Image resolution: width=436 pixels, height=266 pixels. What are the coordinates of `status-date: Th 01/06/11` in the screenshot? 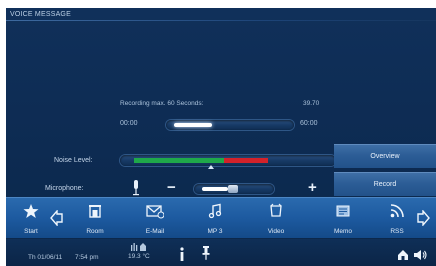 It's located at (45, 257).